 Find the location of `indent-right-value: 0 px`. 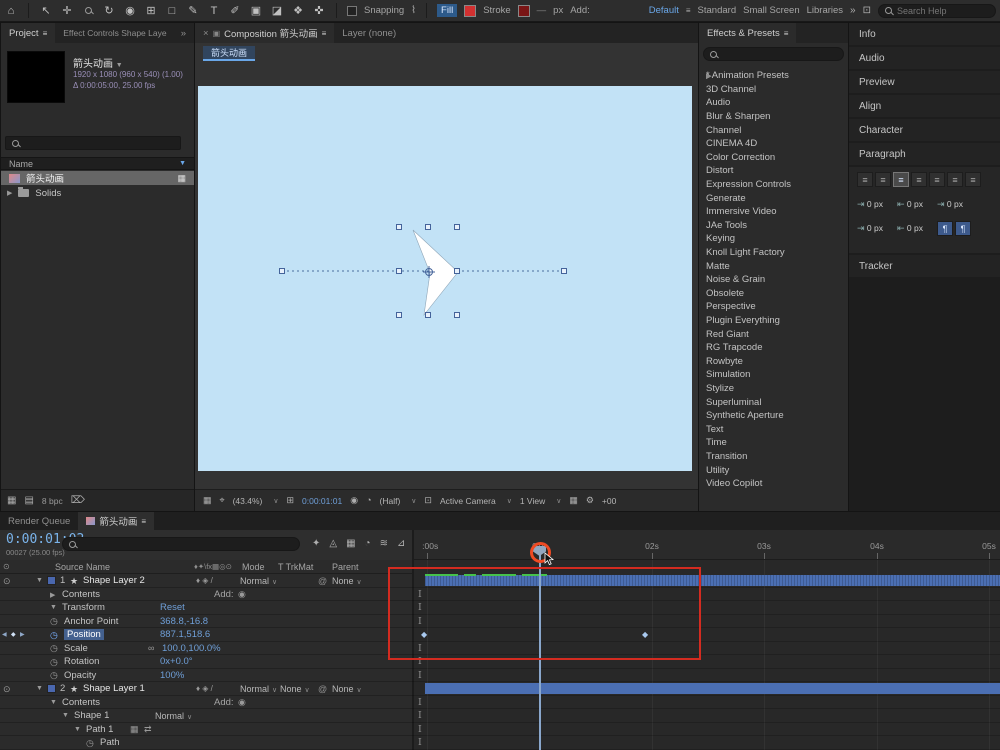

indent-right-value: 0 px is located at coordinates (915, 204).